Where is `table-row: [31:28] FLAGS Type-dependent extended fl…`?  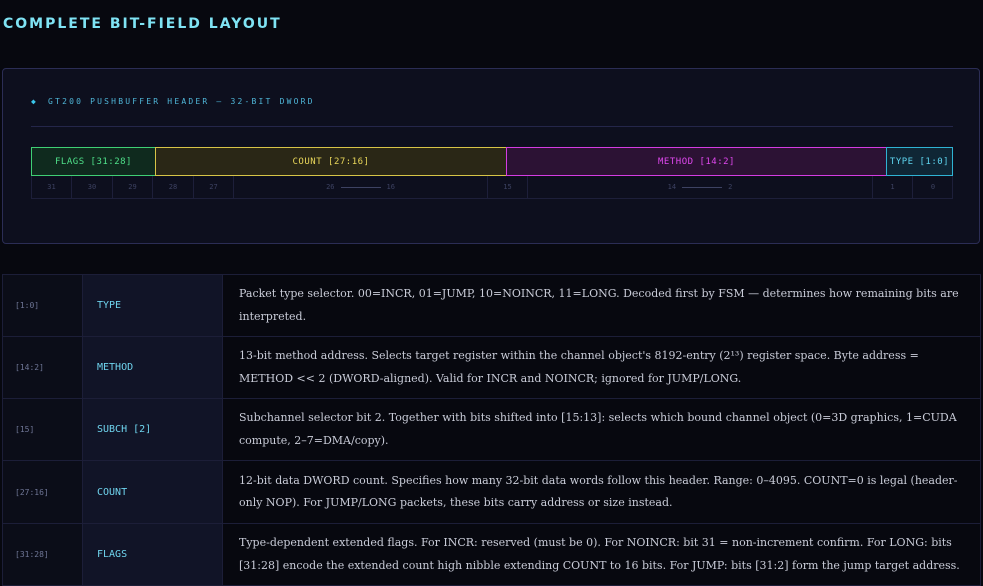
table-row: [31:28] FLAGS Type-dependent extended fl… is located at coordinates (491, 554).